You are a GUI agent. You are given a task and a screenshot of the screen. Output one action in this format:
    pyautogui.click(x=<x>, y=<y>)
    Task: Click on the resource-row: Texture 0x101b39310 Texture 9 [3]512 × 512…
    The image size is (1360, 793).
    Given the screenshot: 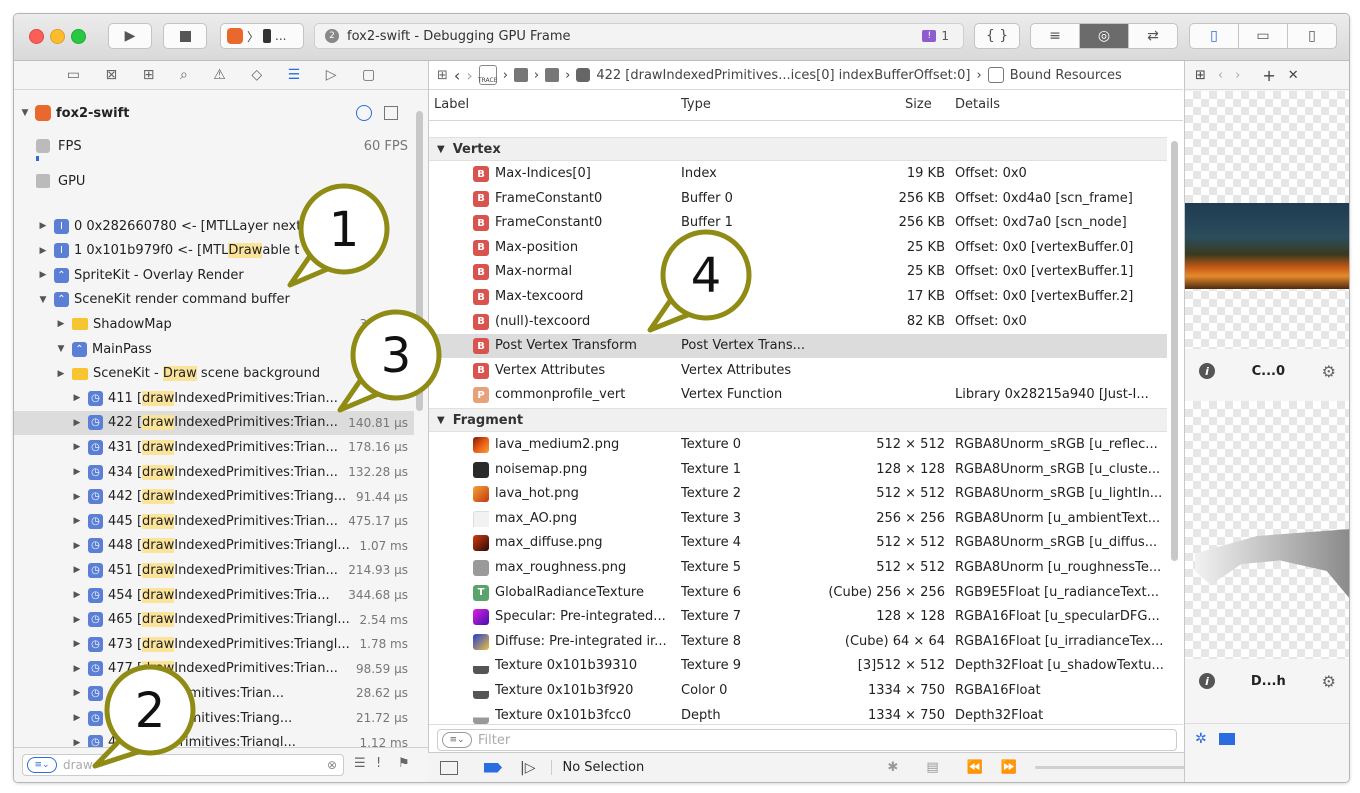 What is the action you would take?
    pyautogui.click(x=798, y=666)
    